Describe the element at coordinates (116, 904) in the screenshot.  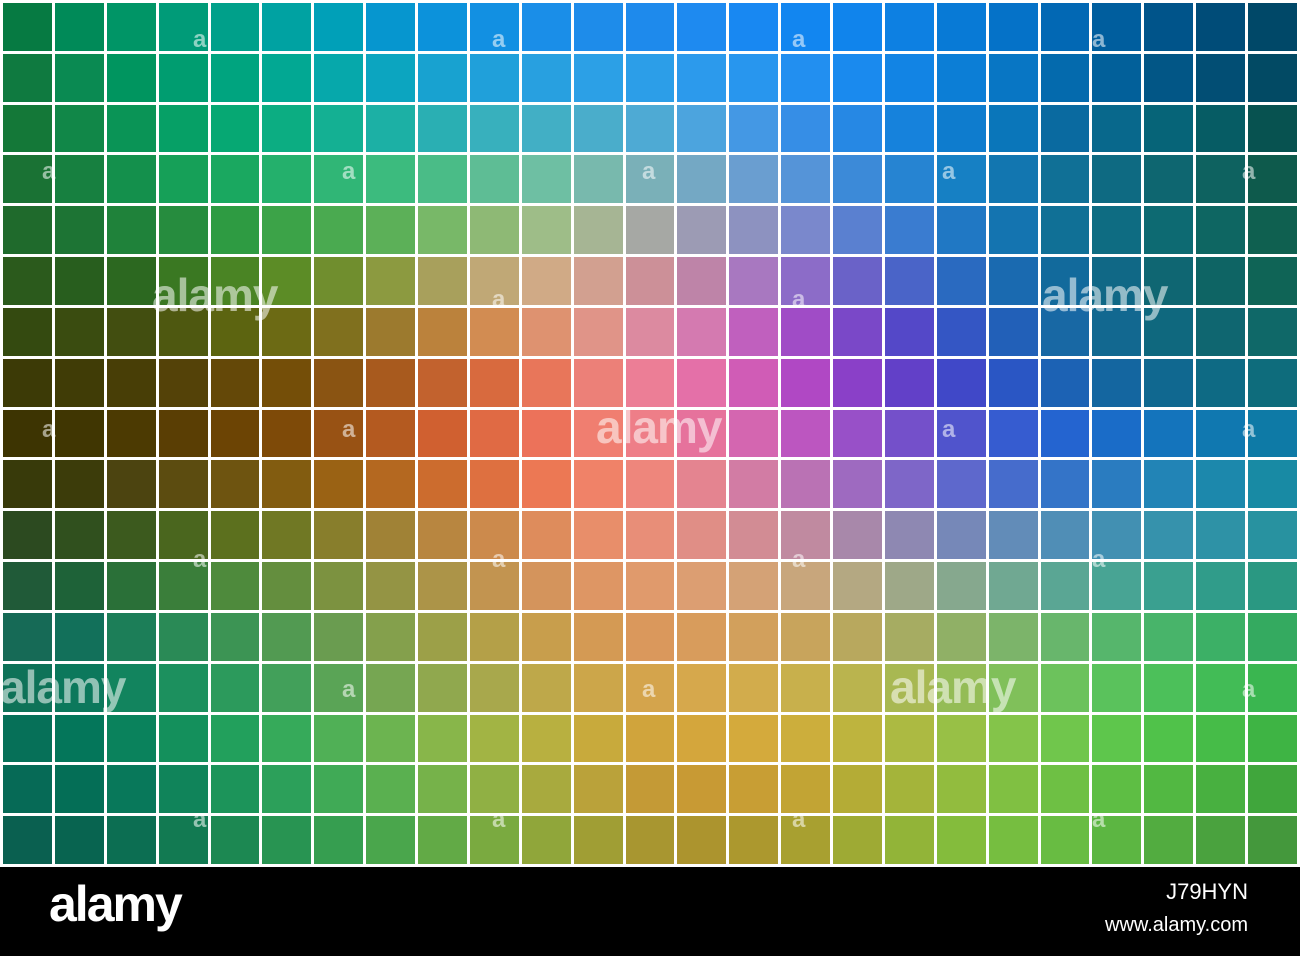
I see `footer-logo: alamy` at that location.